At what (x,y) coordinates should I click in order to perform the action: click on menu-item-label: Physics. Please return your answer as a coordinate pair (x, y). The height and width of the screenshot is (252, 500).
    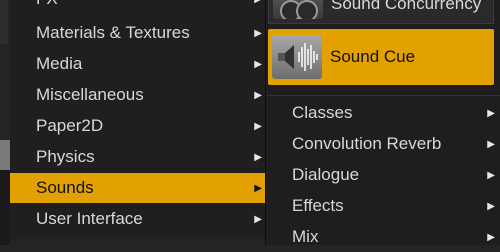
    Looking at the image, I should click on (65, 156).